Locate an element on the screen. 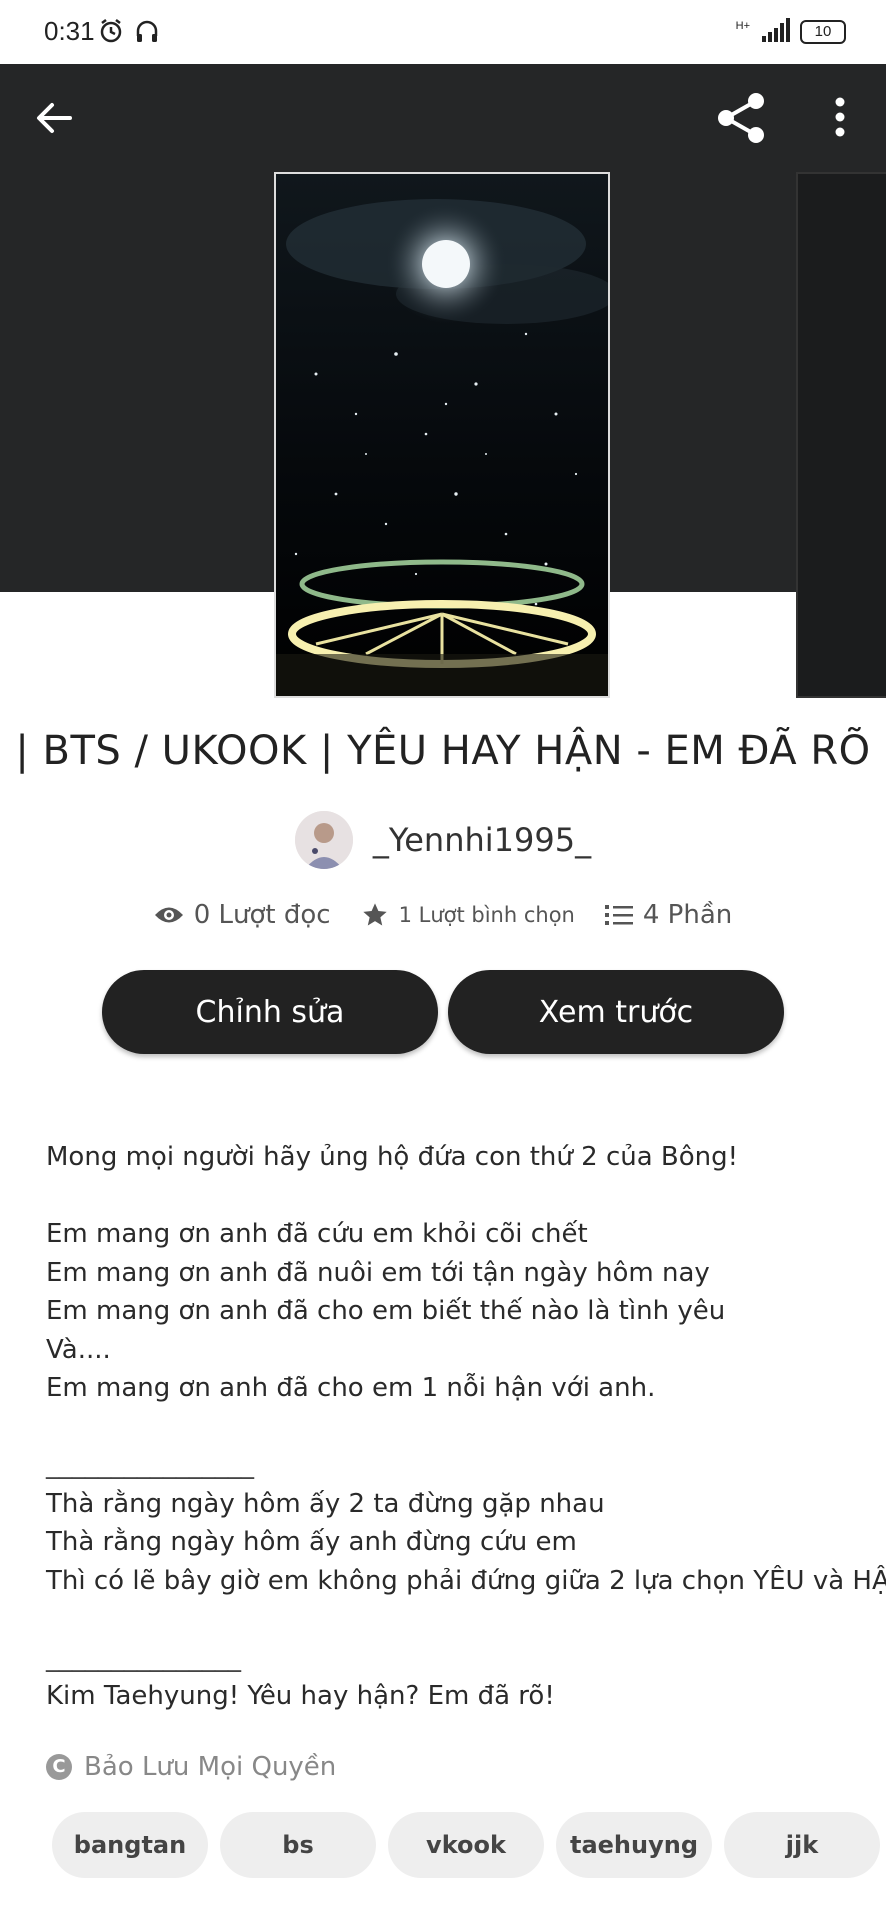 The height and width of the screenshot is (1920, 886). story-title: | BTS / UKOOK | YÊU HAY HẬN - EM ĐÃ RÕ is located at coordinates (443, 751).